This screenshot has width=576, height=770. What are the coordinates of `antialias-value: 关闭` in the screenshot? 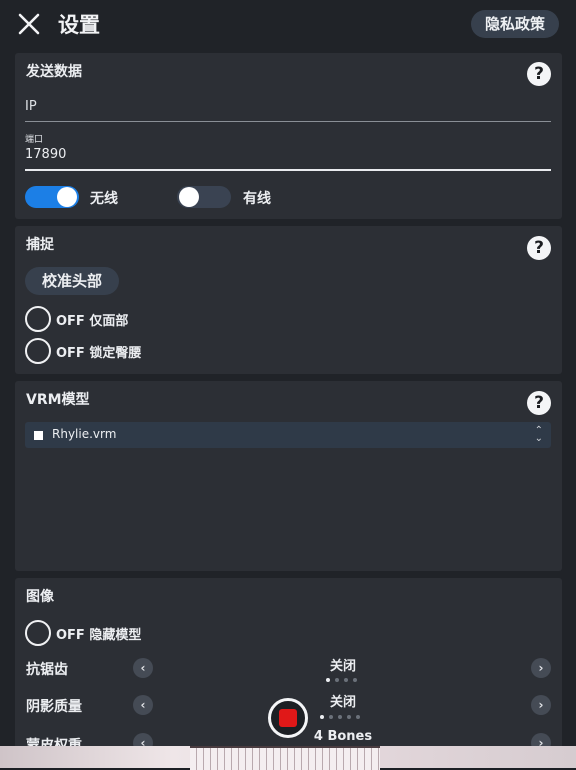 It's located at (342, 666).